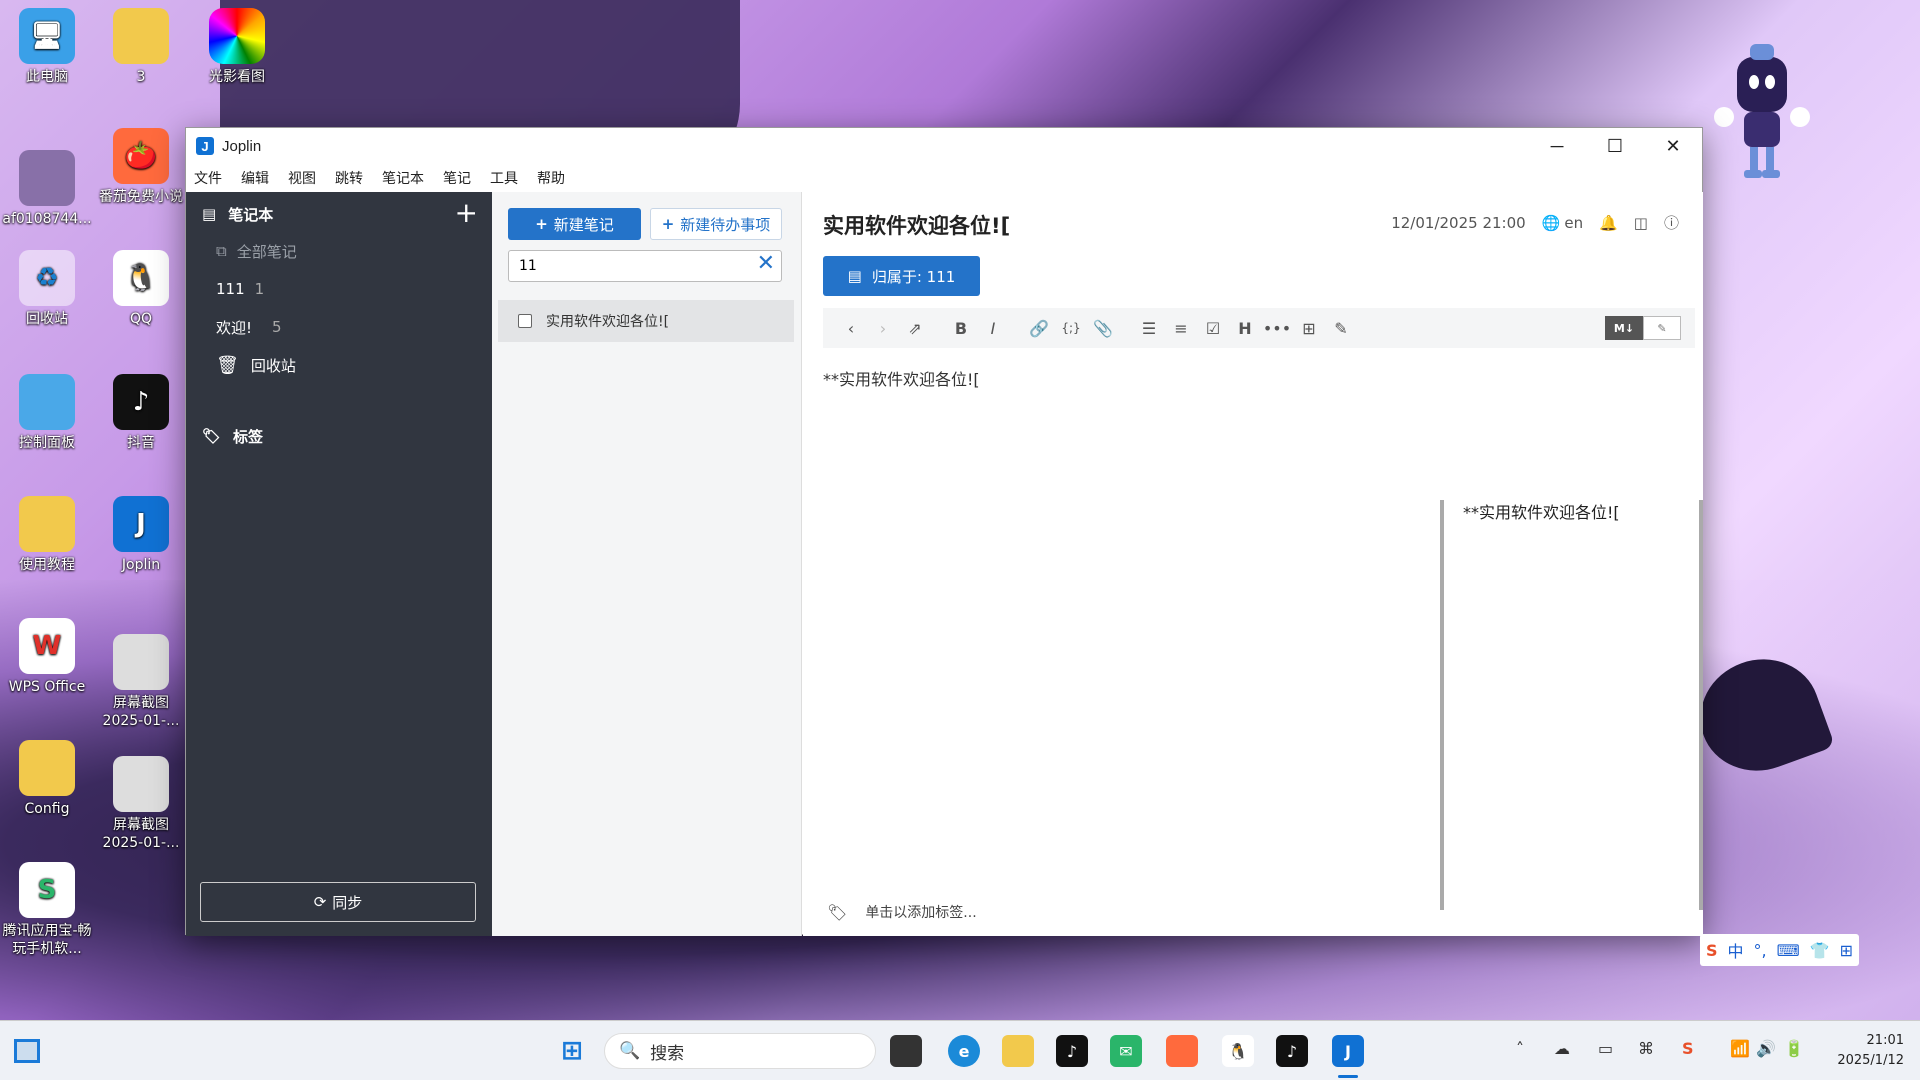 The width and height of the screenshot is (1920, 1080). I want to click on desktop-icon-control-panel: 控制面板, so click(47, 413).